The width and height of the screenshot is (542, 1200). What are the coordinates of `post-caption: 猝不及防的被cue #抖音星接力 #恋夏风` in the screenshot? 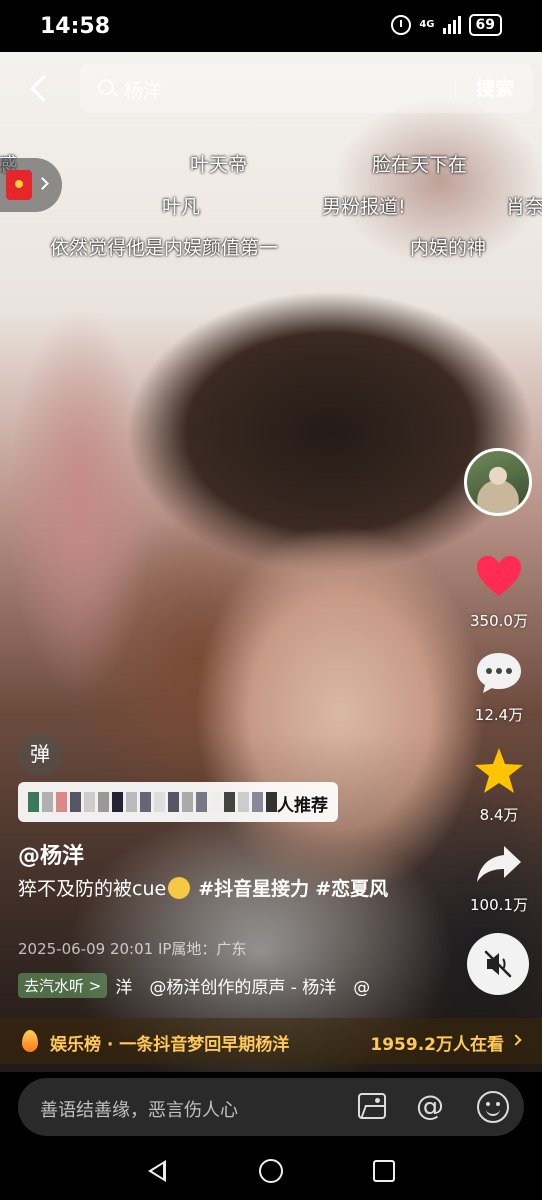 It's located at (218, 889).